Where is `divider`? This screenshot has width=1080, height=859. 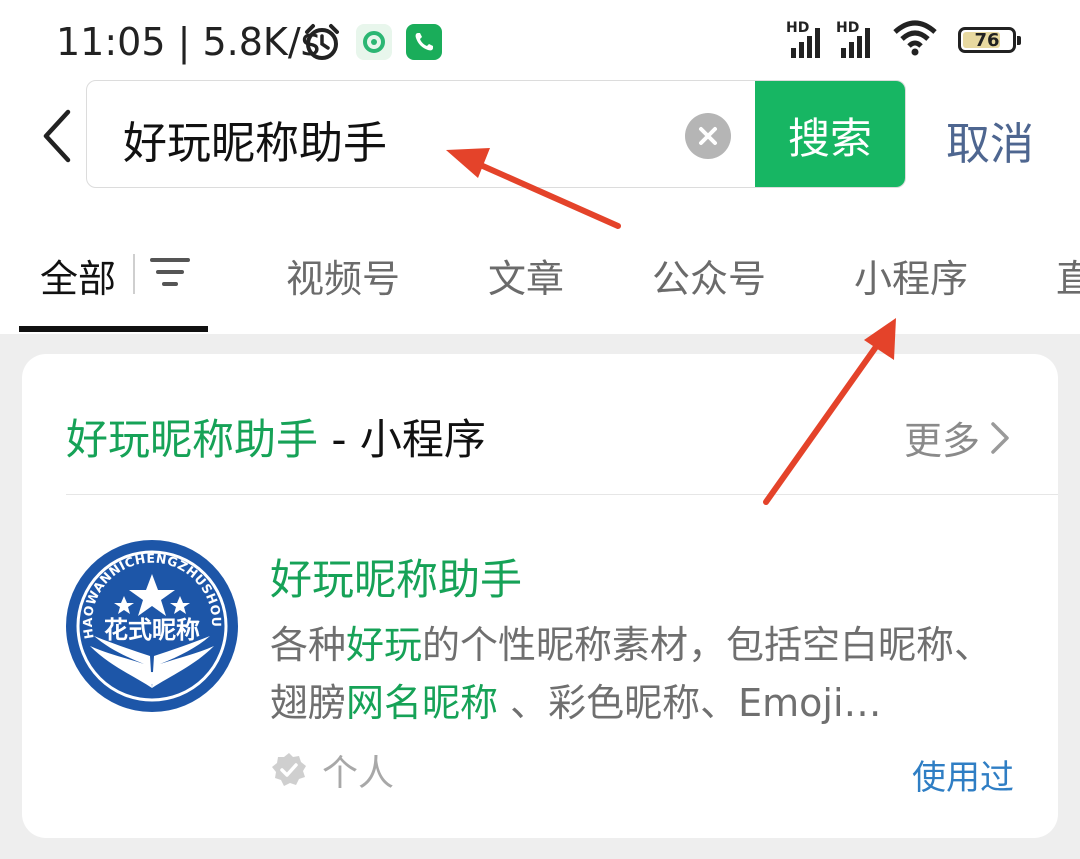 divider is located at coordinates (562, 494).